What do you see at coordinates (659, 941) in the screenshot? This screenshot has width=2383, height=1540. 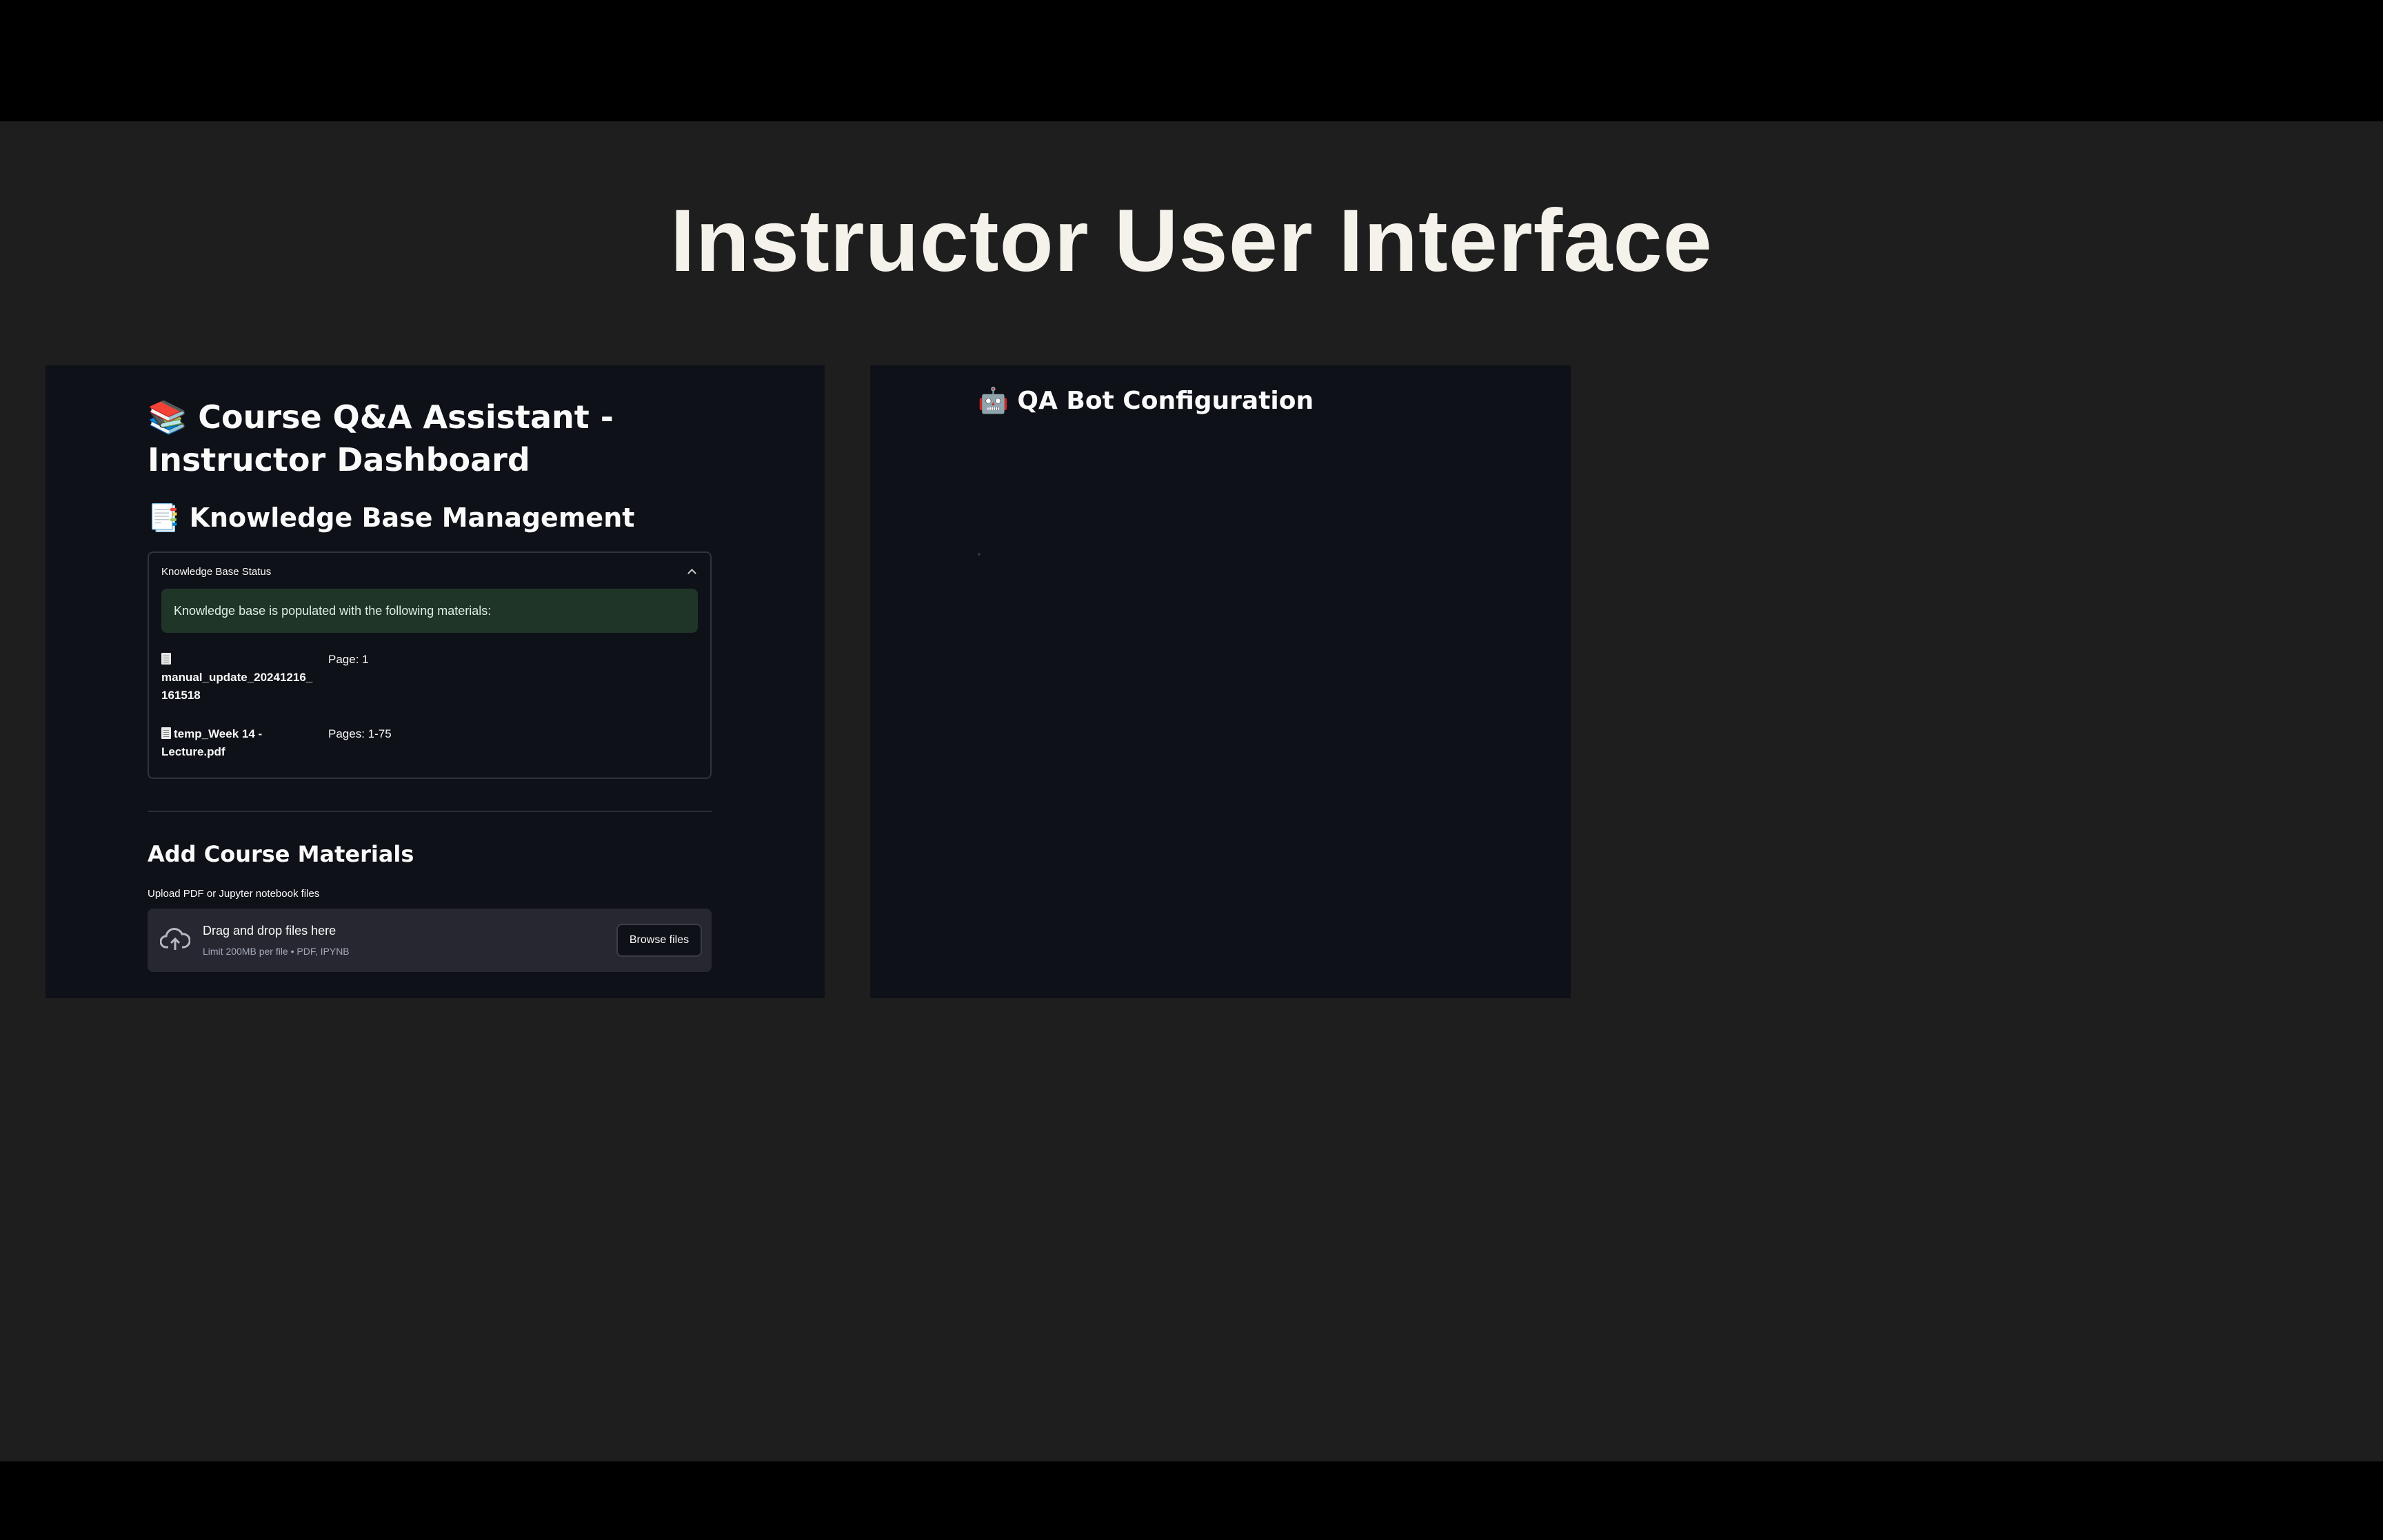 I see `browse-files-button: Browse files` at bounding box center [659, 941].